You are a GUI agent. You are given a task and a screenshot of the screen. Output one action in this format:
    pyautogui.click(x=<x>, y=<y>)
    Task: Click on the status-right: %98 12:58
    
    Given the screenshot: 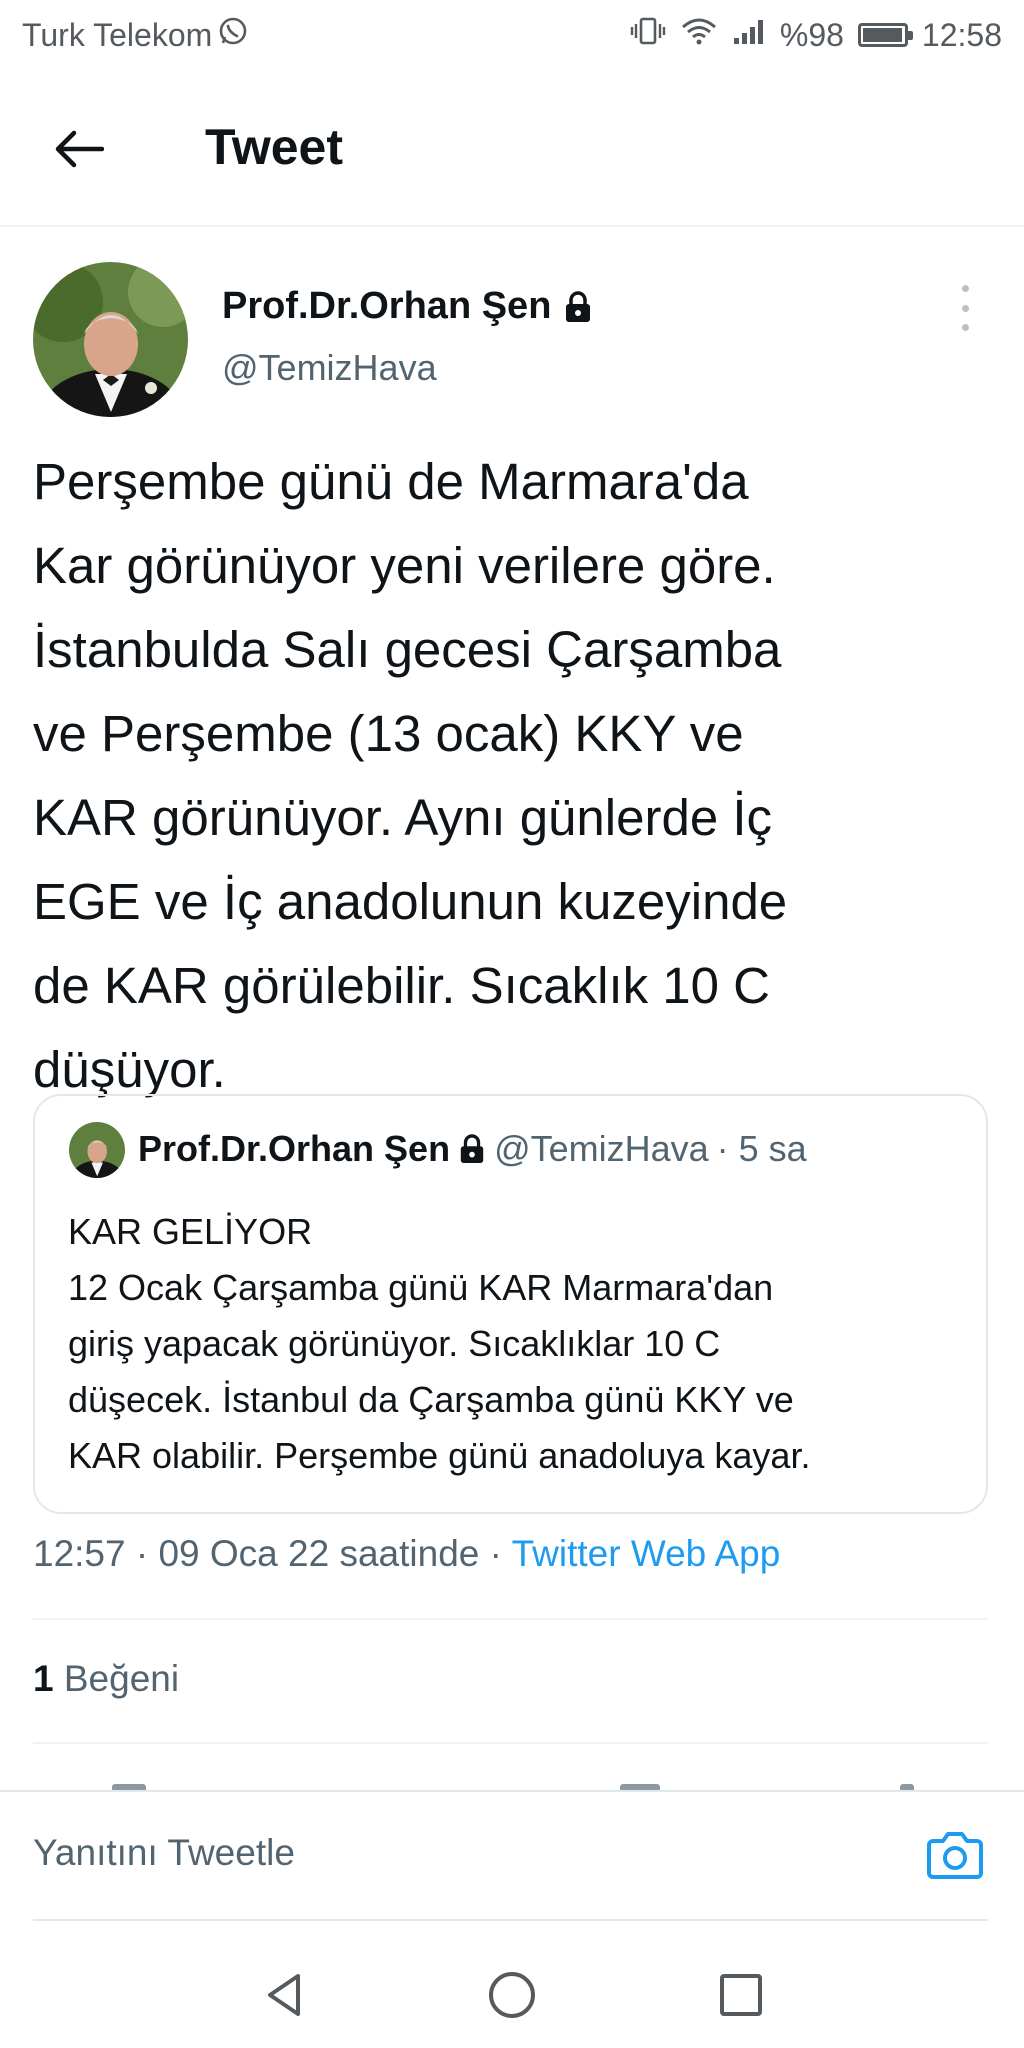 What is the action you would take?
    pyautogui.click(x=816, y=35)
    